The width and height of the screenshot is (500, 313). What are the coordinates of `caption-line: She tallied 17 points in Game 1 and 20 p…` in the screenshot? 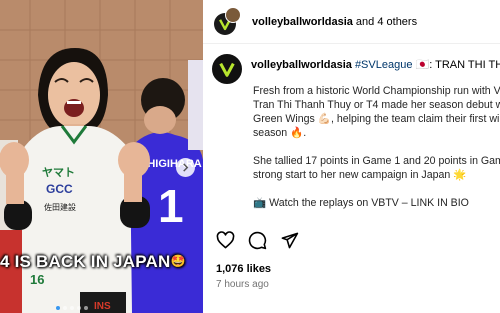 It's located at (376, 161).